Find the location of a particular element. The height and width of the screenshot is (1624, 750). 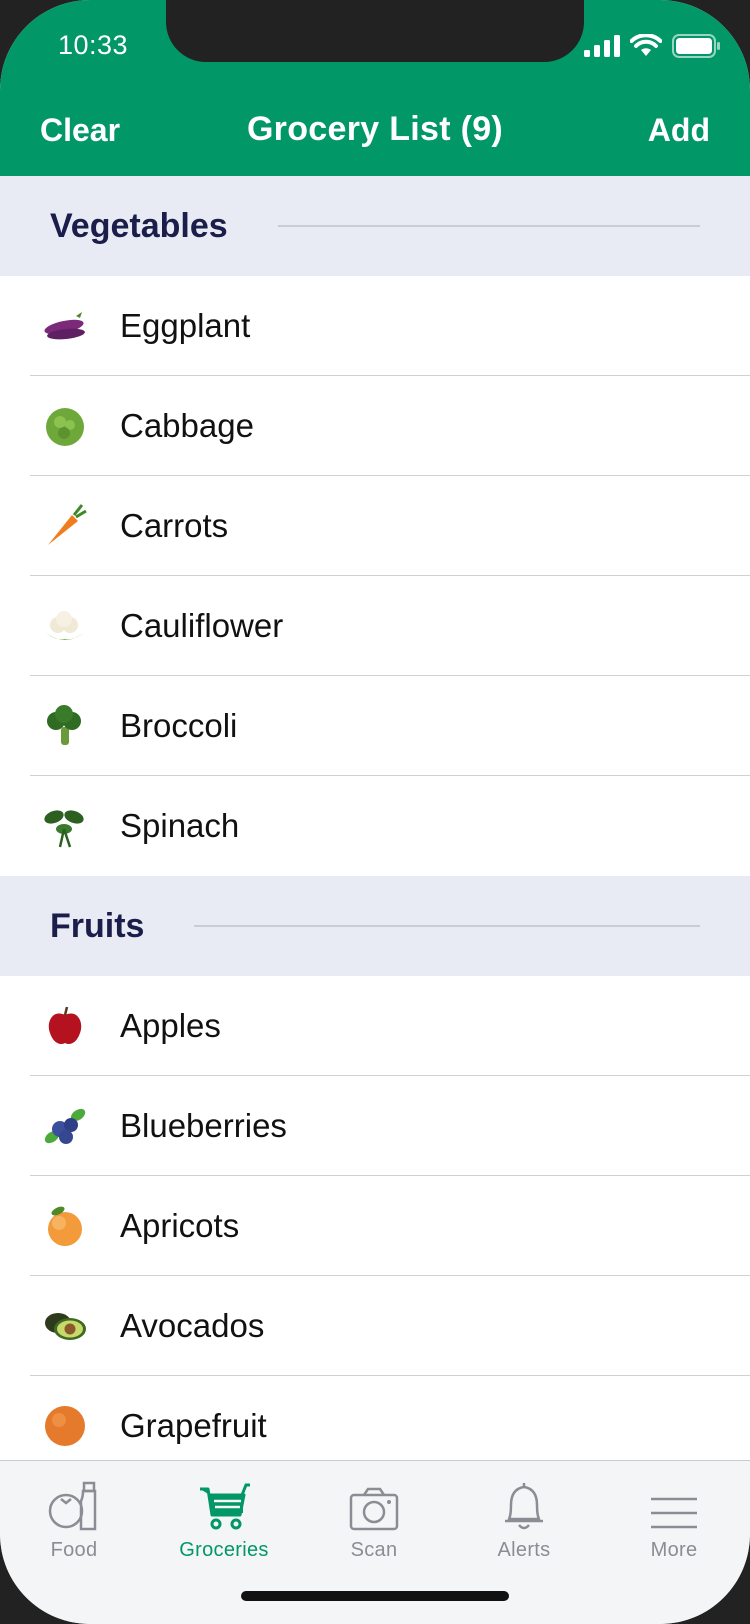

status-icons is located at coordinates (652, 46).